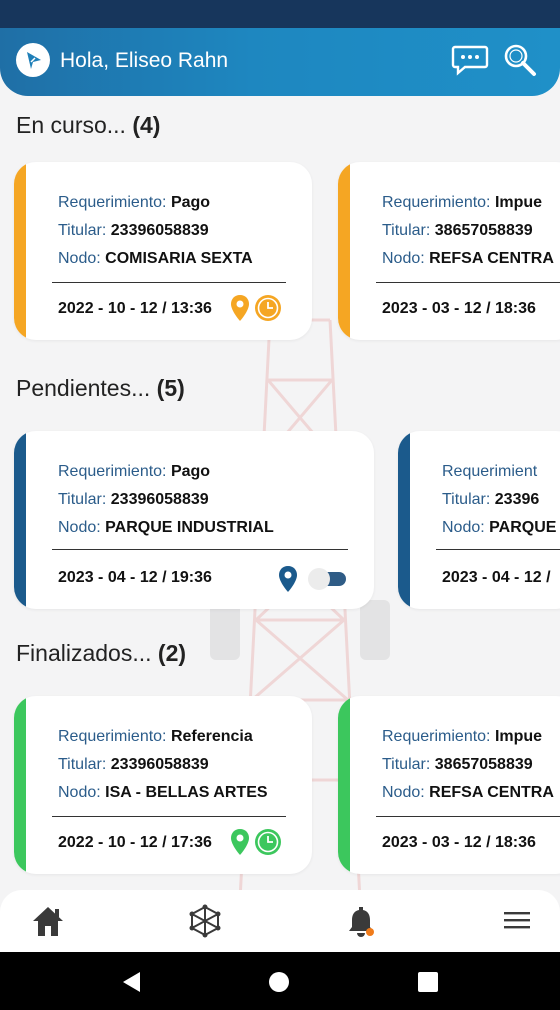 This screenshot has width=560, height=1010. I want to click on requerimiento-row: Requerimient, so click(490, 471).